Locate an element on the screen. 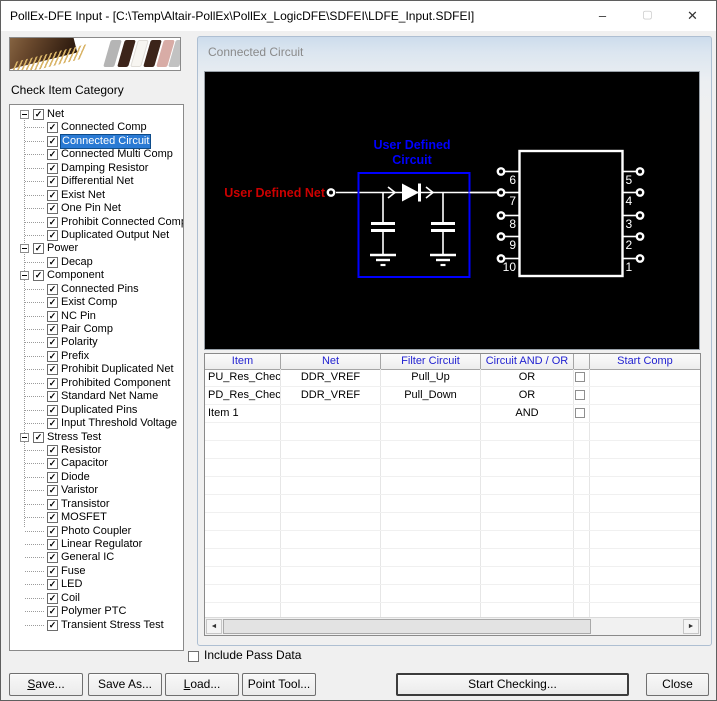 The height and width of the screenshot is (701, 717). tree-item-label: Duplicated Pins is located at coordinates (99, 410).